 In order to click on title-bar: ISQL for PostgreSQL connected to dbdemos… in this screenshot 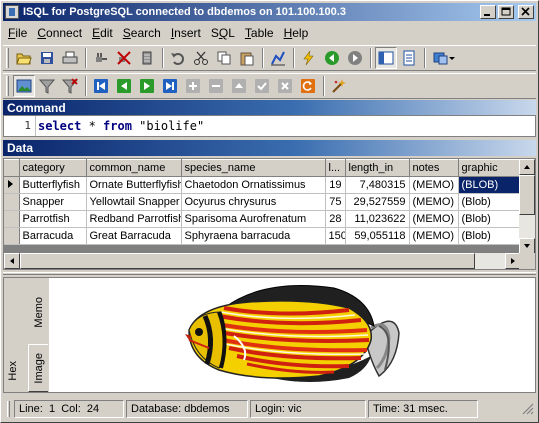, I will do `click(269, 12)`.